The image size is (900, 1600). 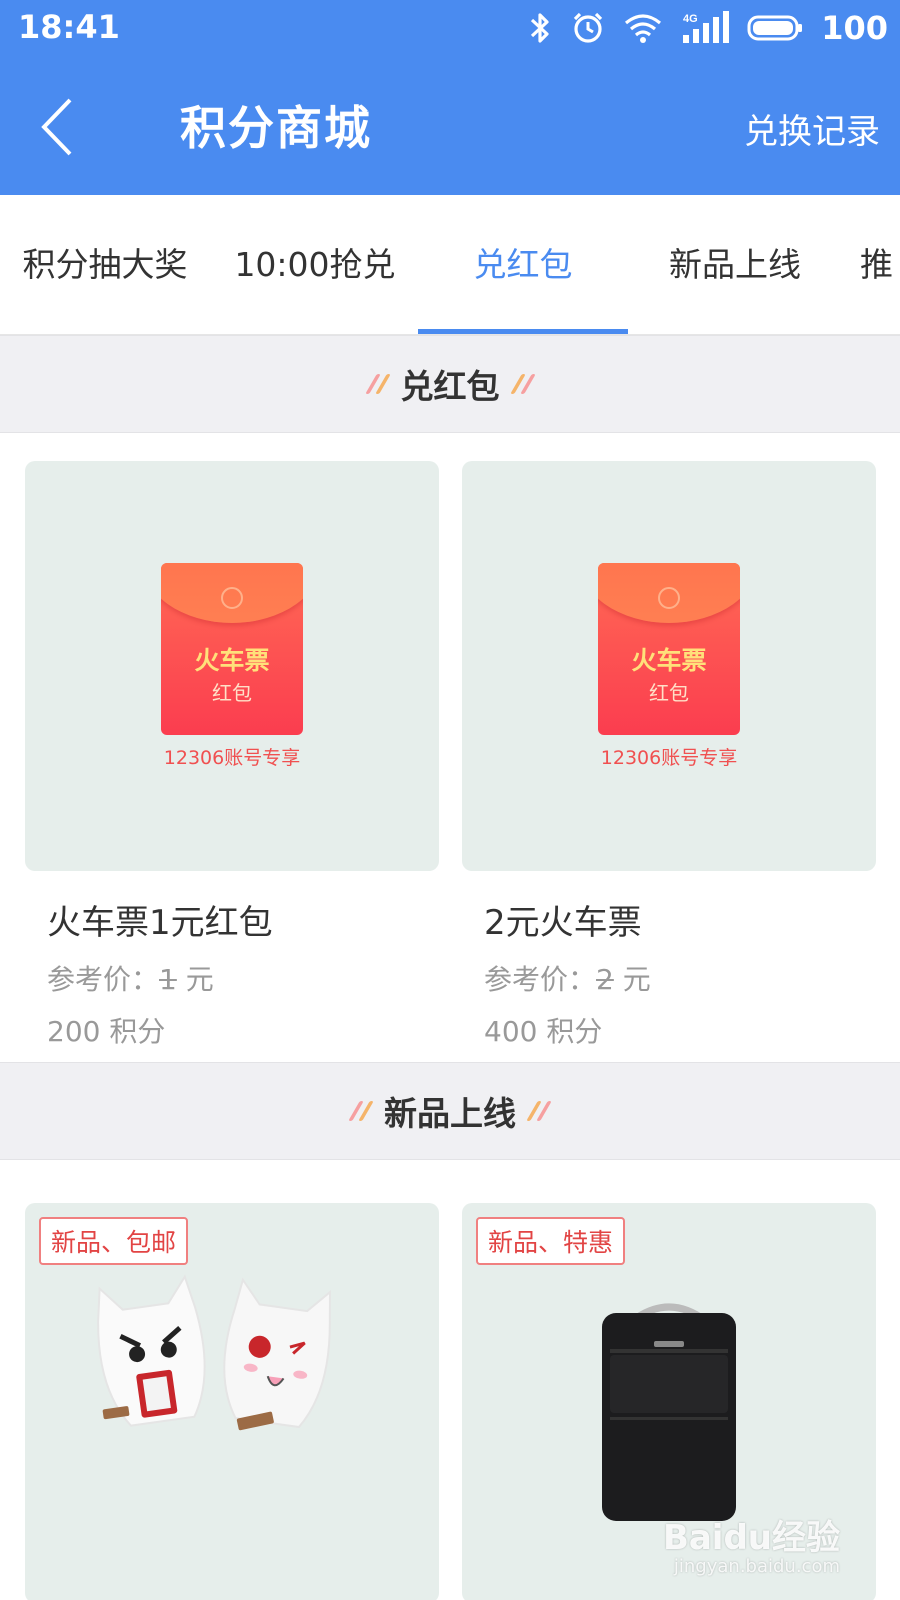 I want to click on signal-icon: 4G, so click(x=706, y=27).